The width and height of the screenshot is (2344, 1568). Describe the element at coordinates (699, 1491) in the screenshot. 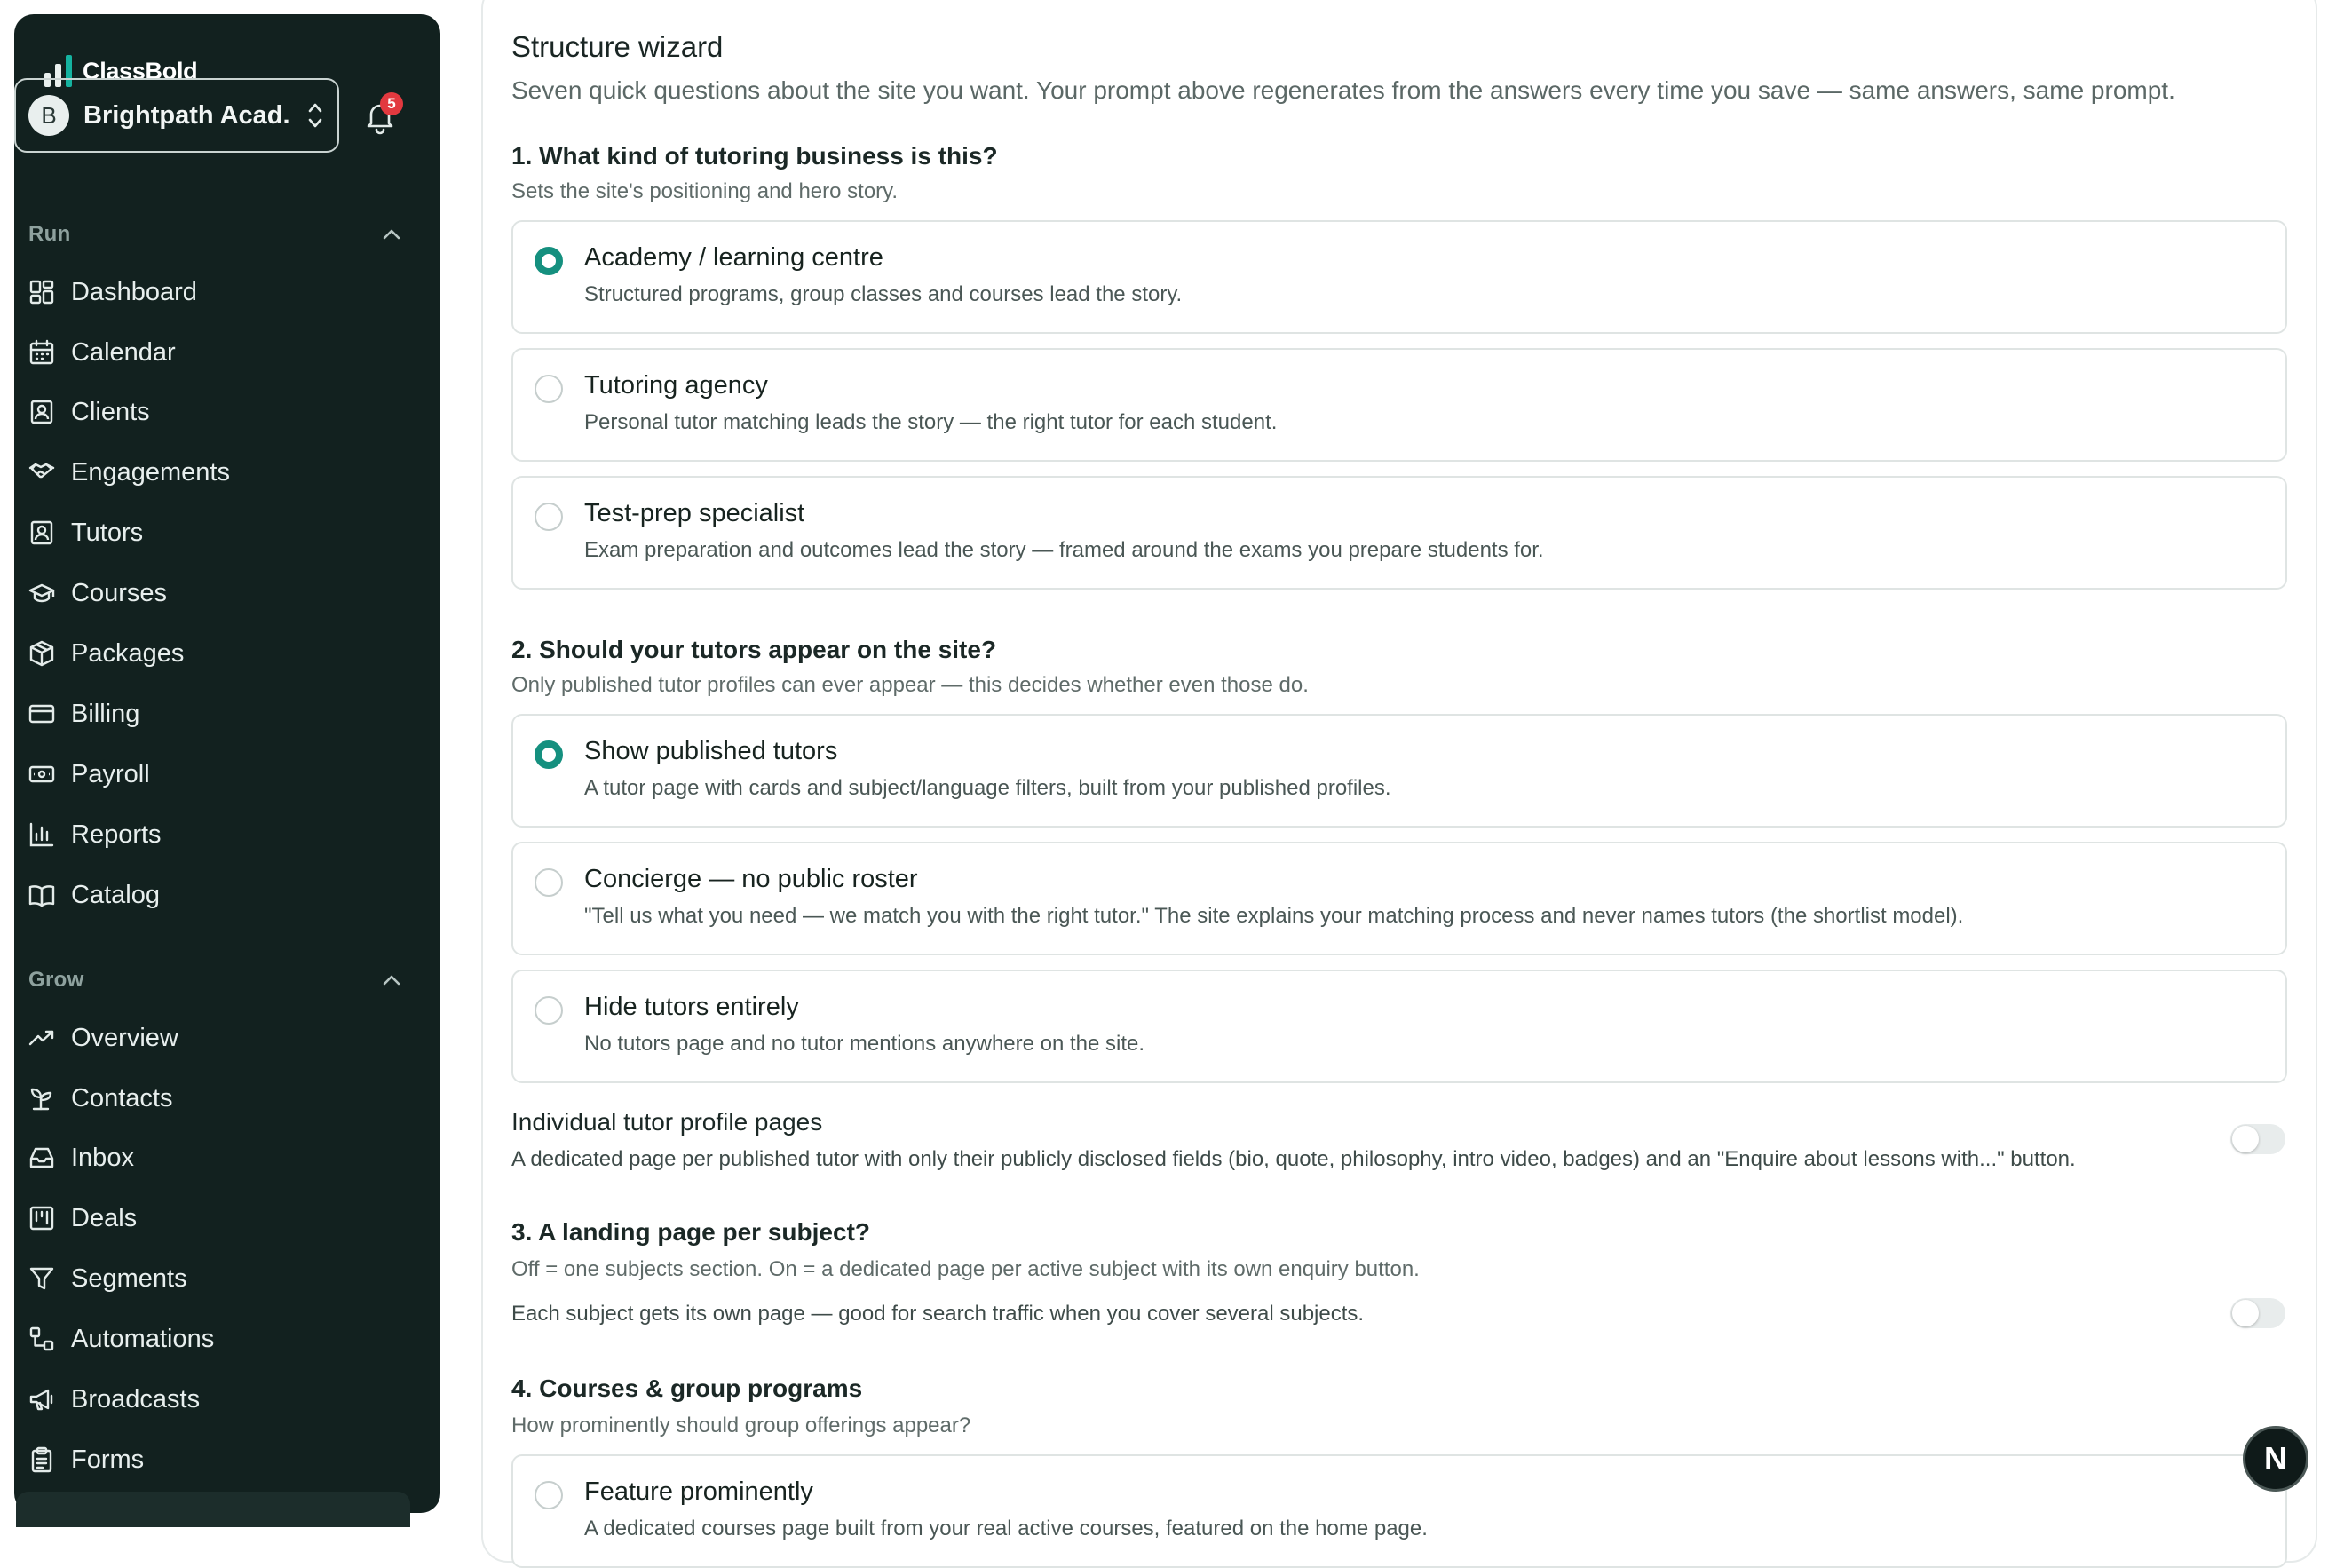

I see `option-label: Feature prominently` at that location.